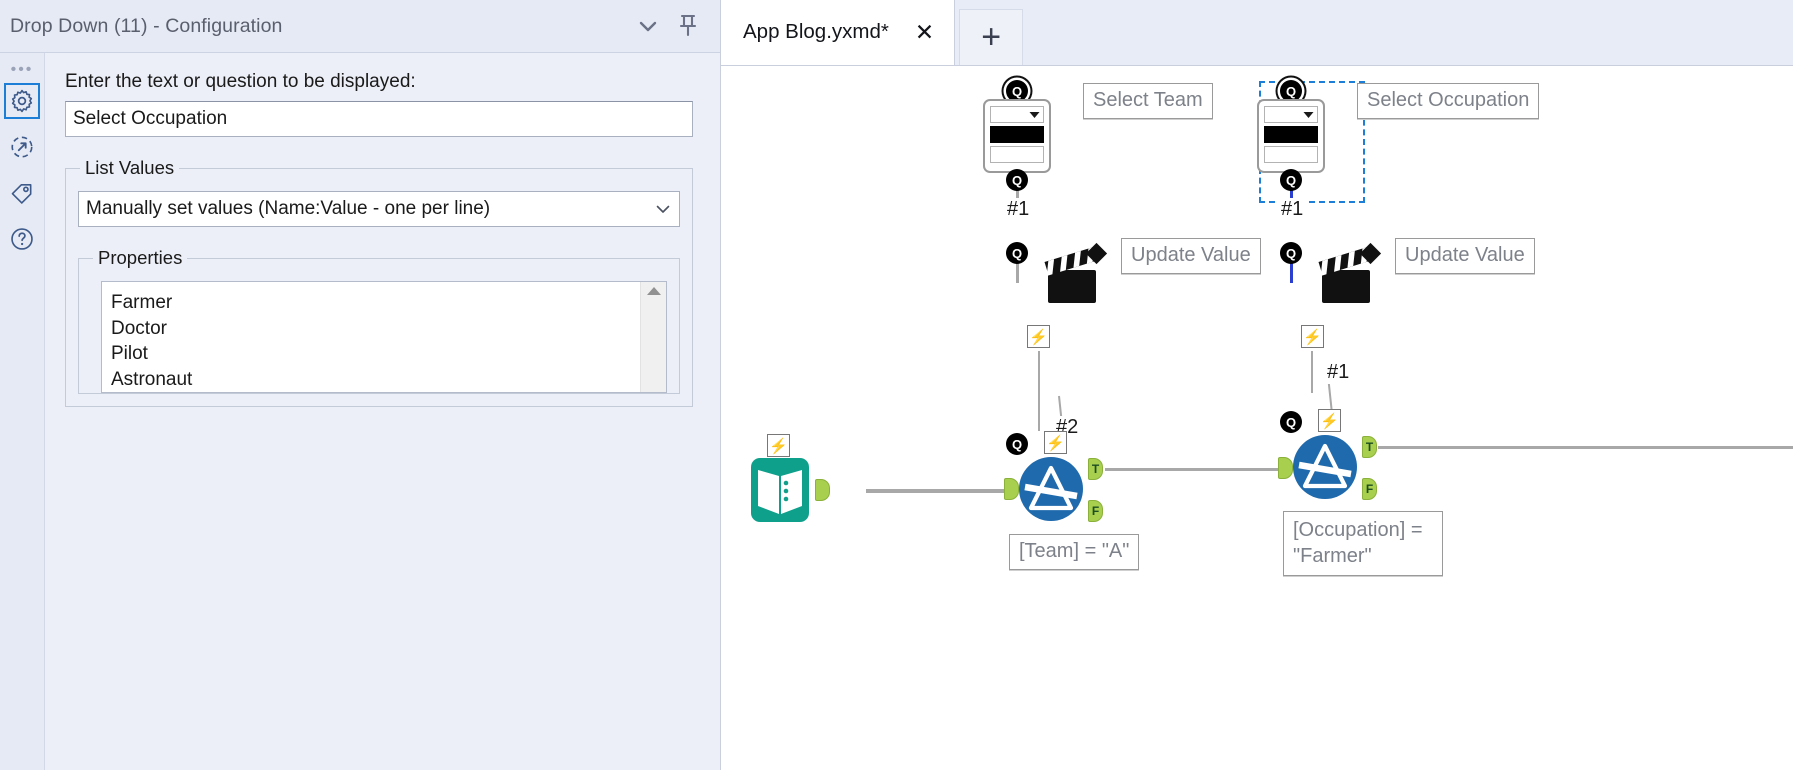  What do you see at coordinates (648, 26) in the screenshot?
I see `chevron-down-icon` at bounding box center [648, 26].